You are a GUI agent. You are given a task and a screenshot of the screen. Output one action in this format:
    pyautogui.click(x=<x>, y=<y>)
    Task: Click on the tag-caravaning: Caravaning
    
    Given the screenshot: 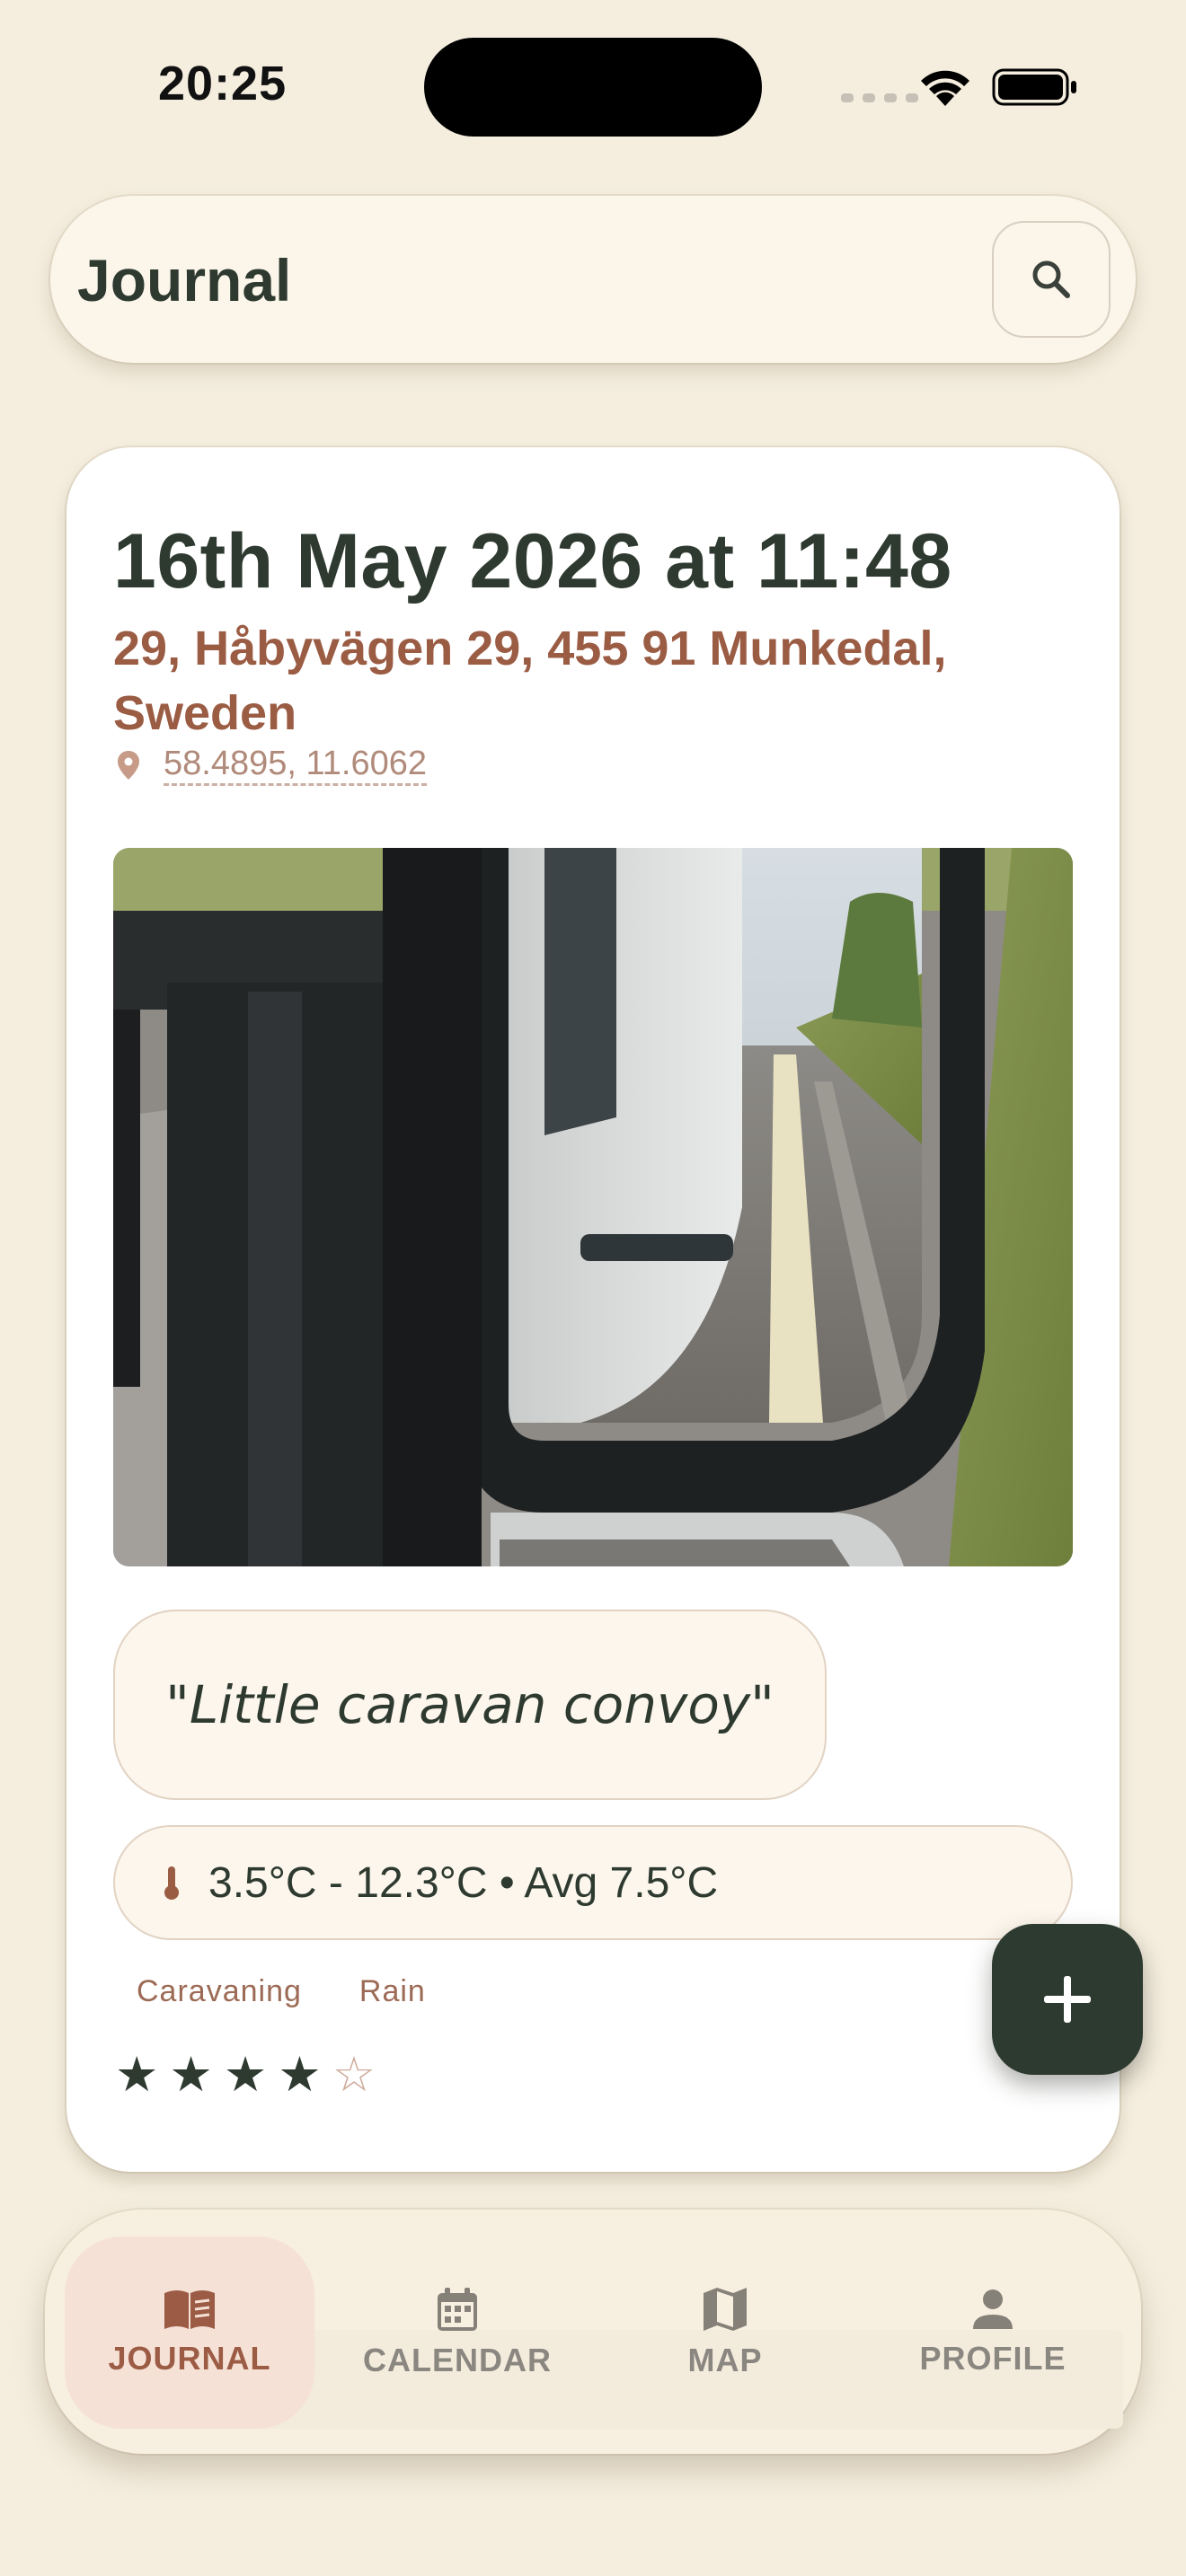 What is the action you would take?
    pyautogui.click(x=219, y=1991)
    